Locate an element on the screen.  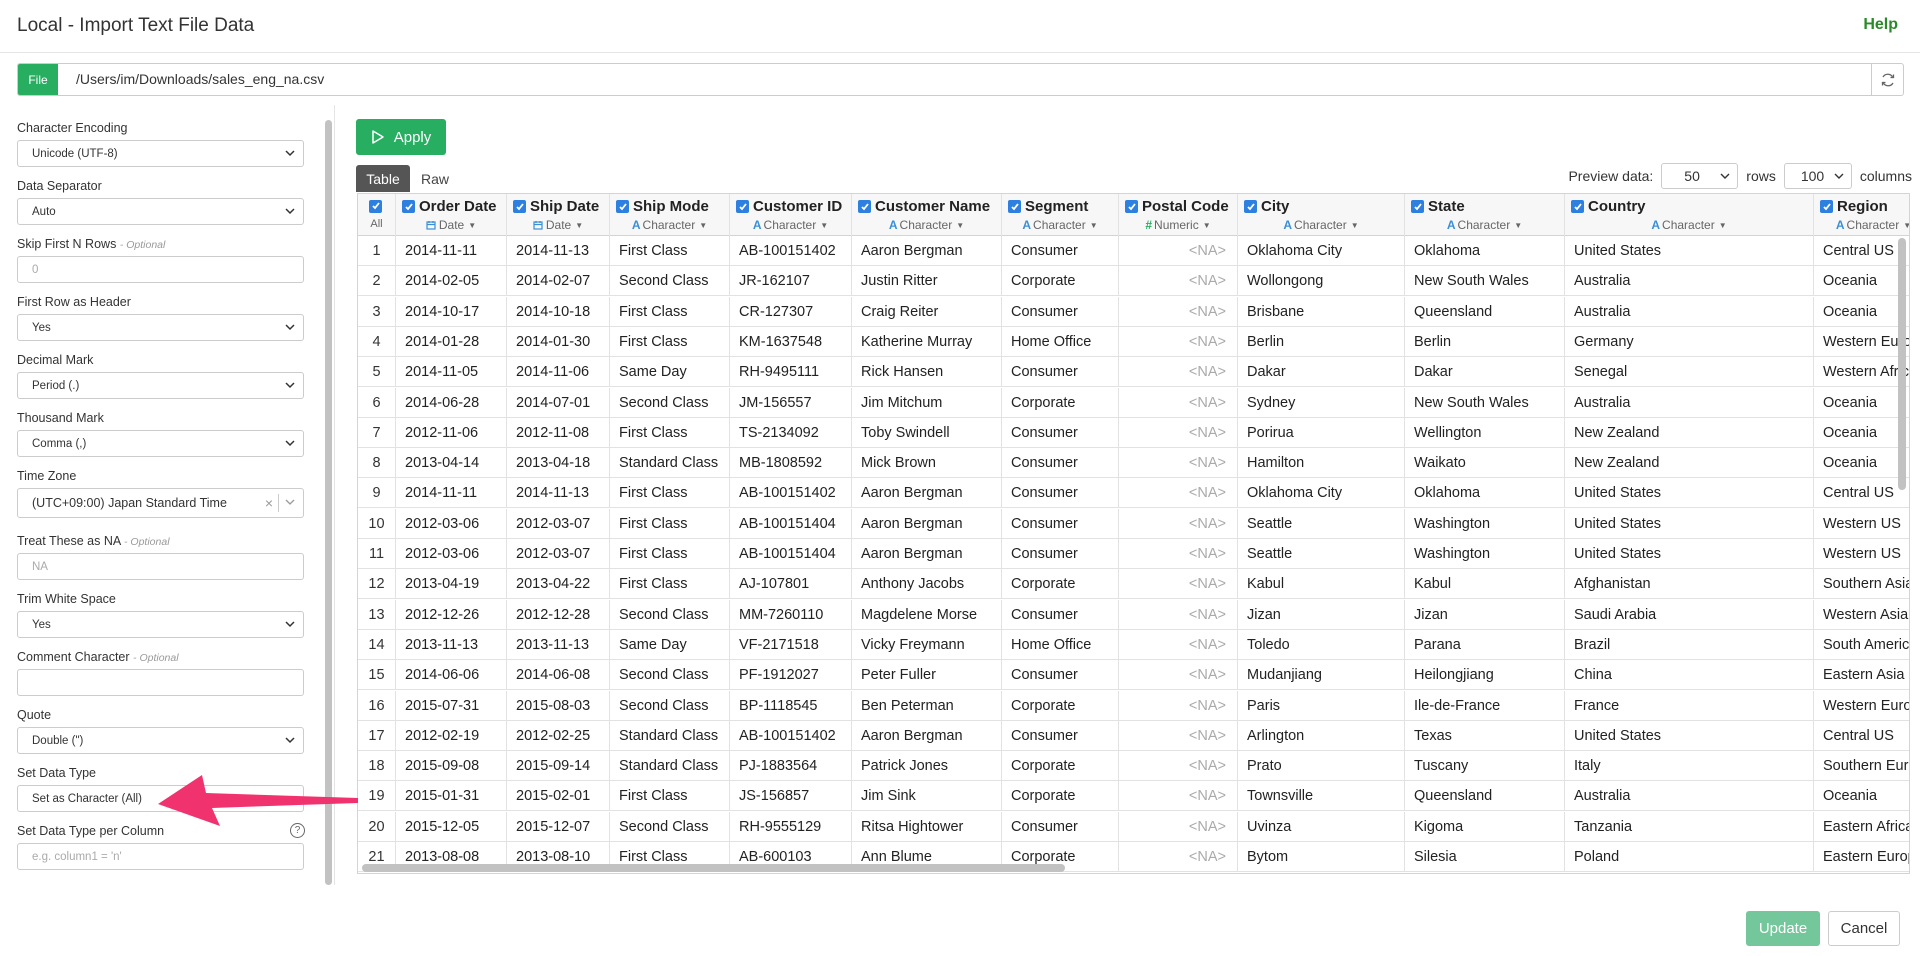
first-row-header-field: First Row as Header Yes is located at coordinates (161, 323).